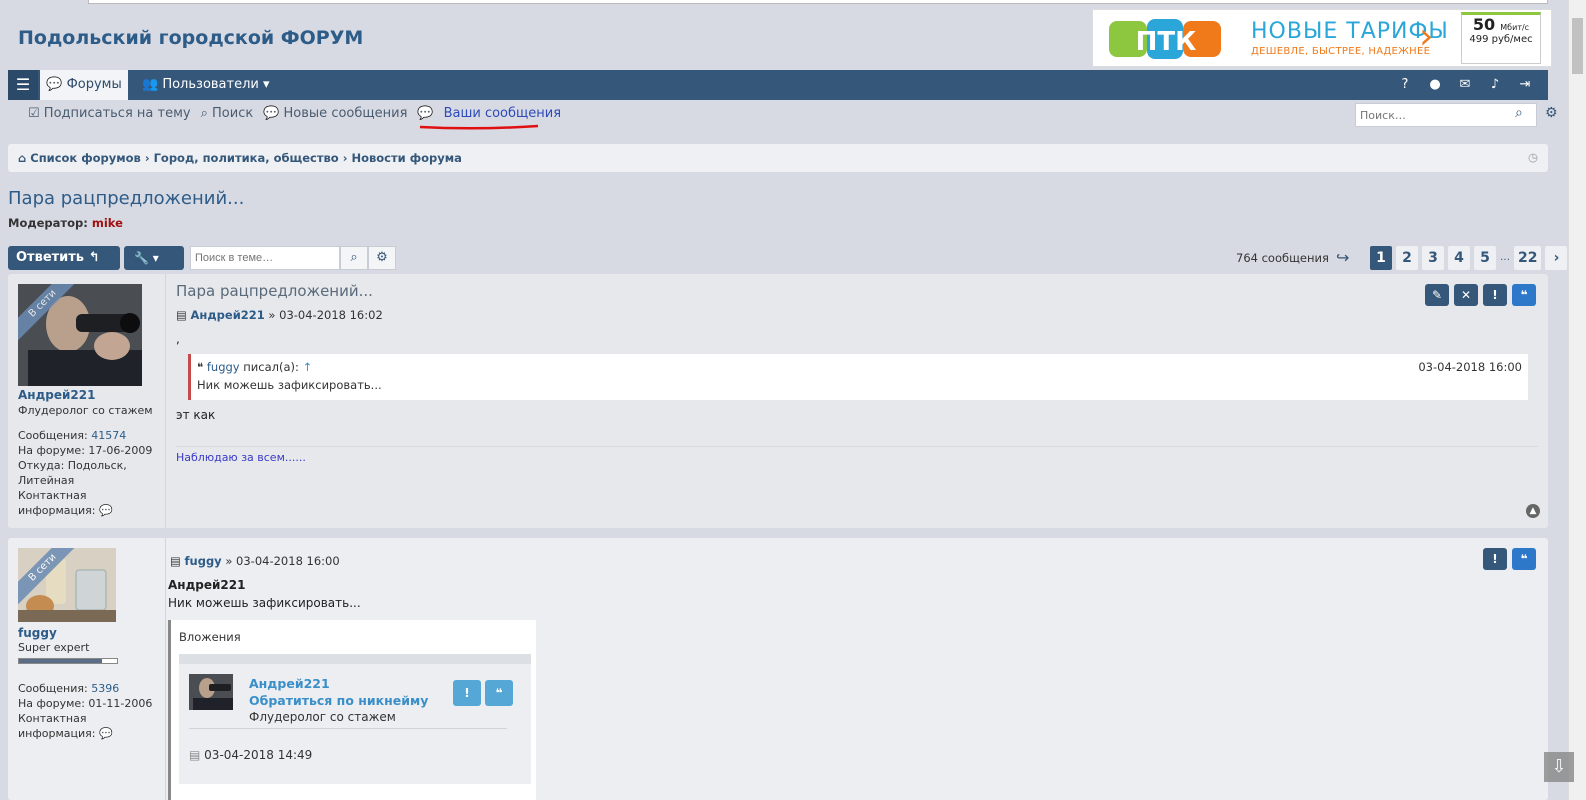  What do you see at coordinates (223, 367) in the screenshot?
I see `quote-author: fuggy` at bounding box center [223, 367].